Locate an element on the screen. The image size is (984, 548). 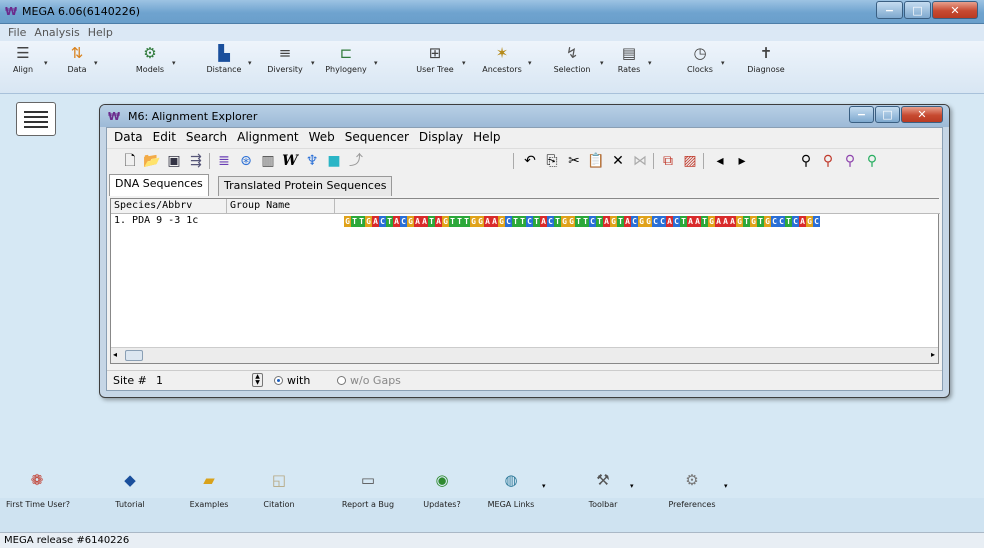
quickbar-updates-button: ◉ Updates? is located at coordinates (442, 488).